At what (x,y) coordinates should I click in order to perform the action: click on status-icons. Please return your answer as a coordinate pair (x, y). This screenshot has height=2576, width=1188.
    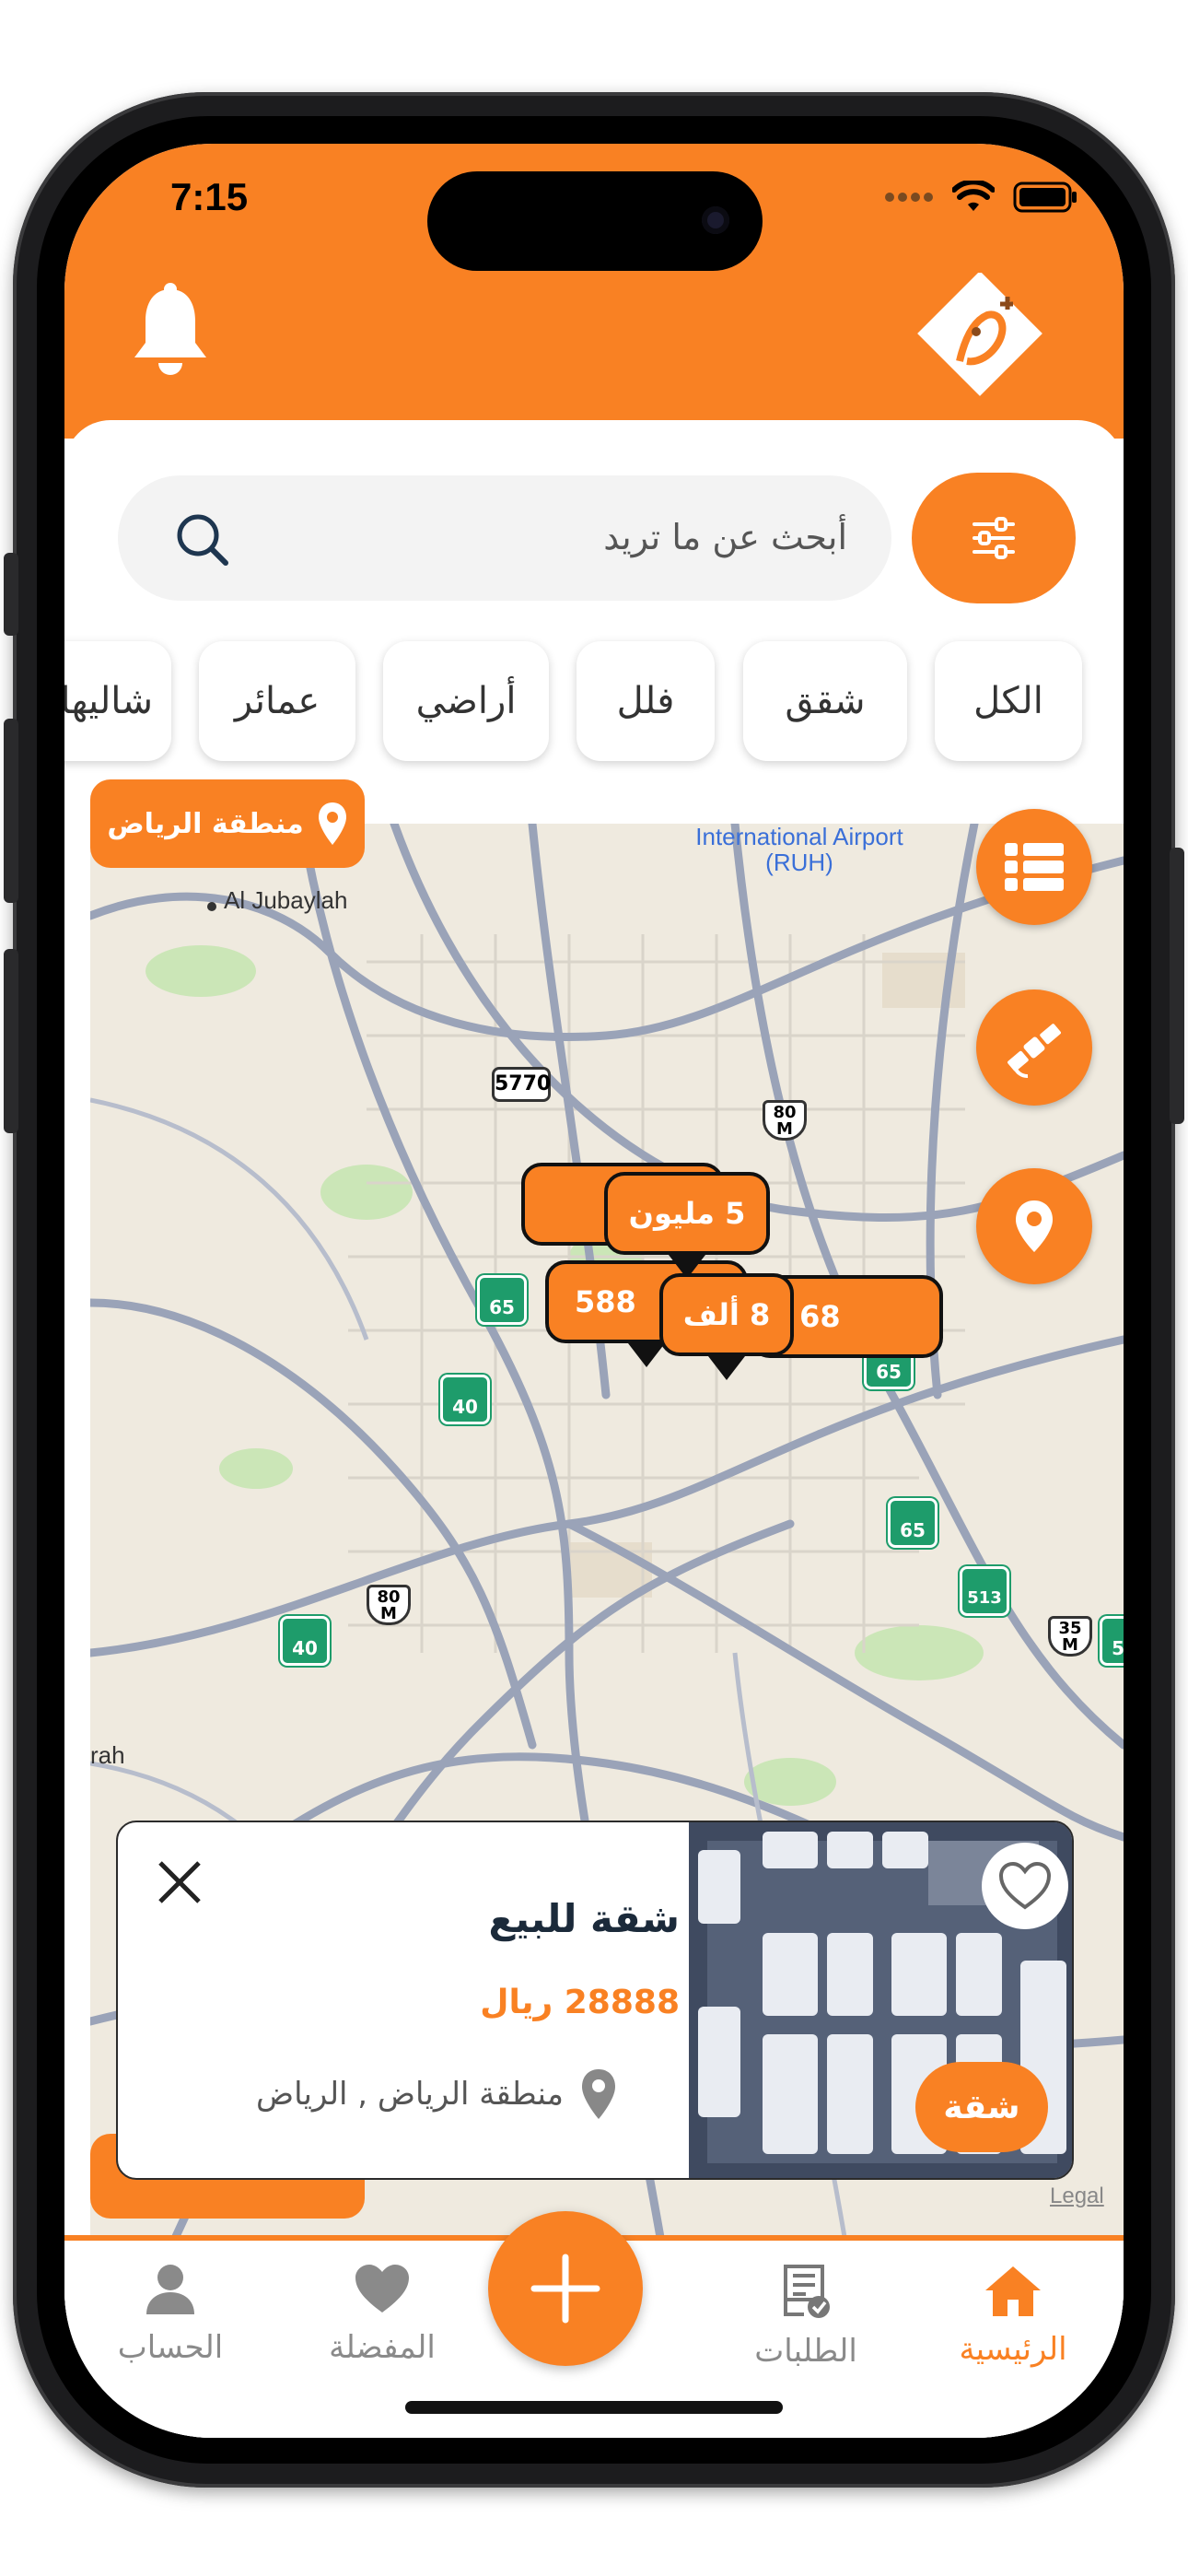
    Looking at the image, I should click on (980, 197).